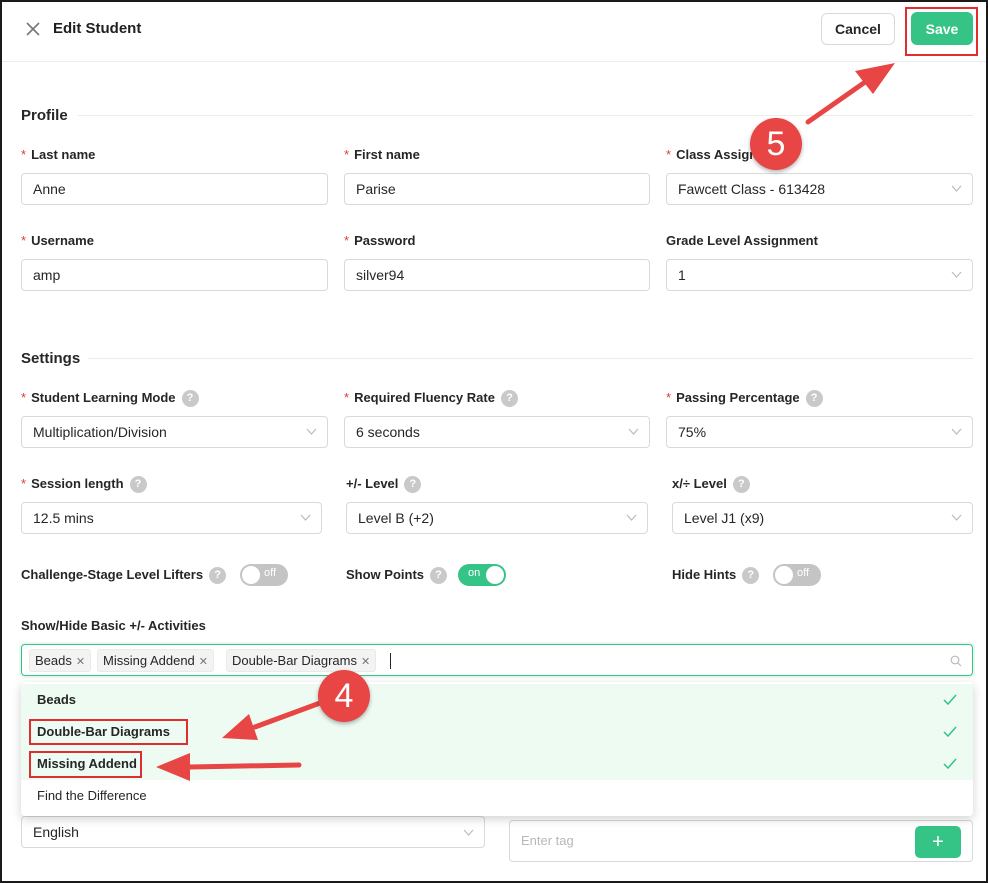 This screenshot has width=988, height=883. What do you see at coordinates (44, 115) in the screenshot?
I see `profile-section-title: Profile` at bounding box center [44, 115].